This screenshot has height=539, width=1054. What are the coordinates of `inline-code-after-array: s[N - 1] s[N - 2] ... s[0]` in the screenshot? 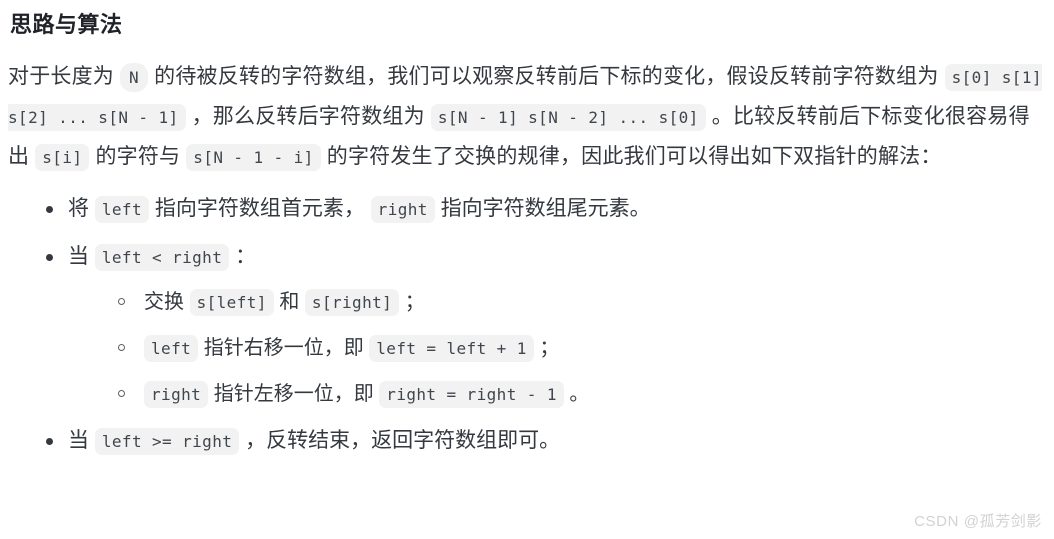 It's located at (568, 117).